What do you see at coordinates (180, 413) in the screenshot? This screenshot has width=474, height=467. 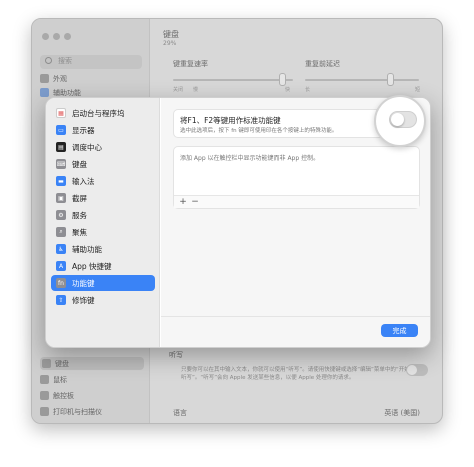 I see `language-label: 语言` at bounding box center [180, 413].